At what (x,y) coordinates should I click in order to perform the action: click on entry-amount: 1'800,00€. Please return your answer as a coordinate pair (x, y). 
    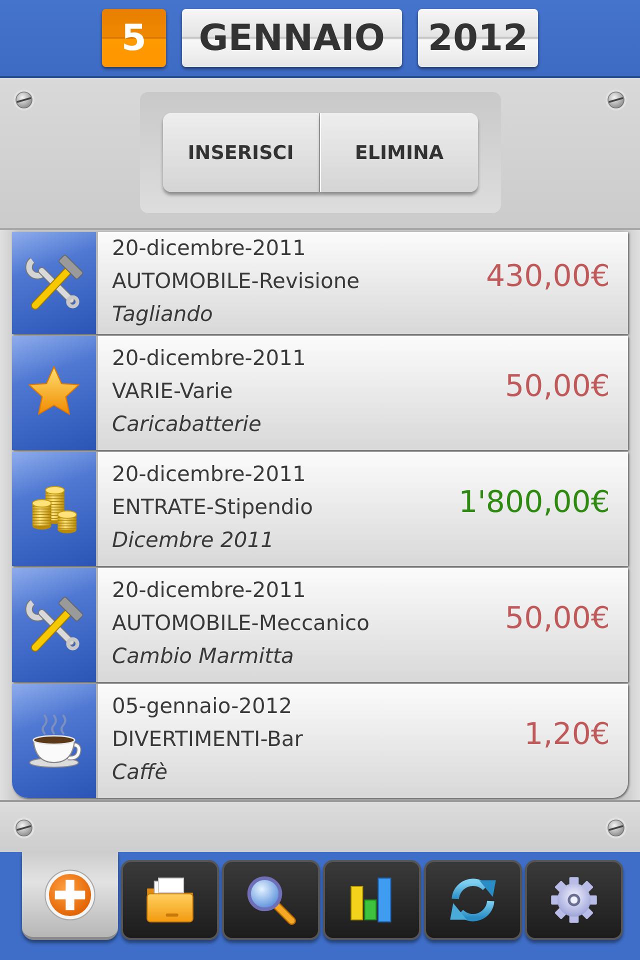
    Looking at the image, I should click on (534, 502).